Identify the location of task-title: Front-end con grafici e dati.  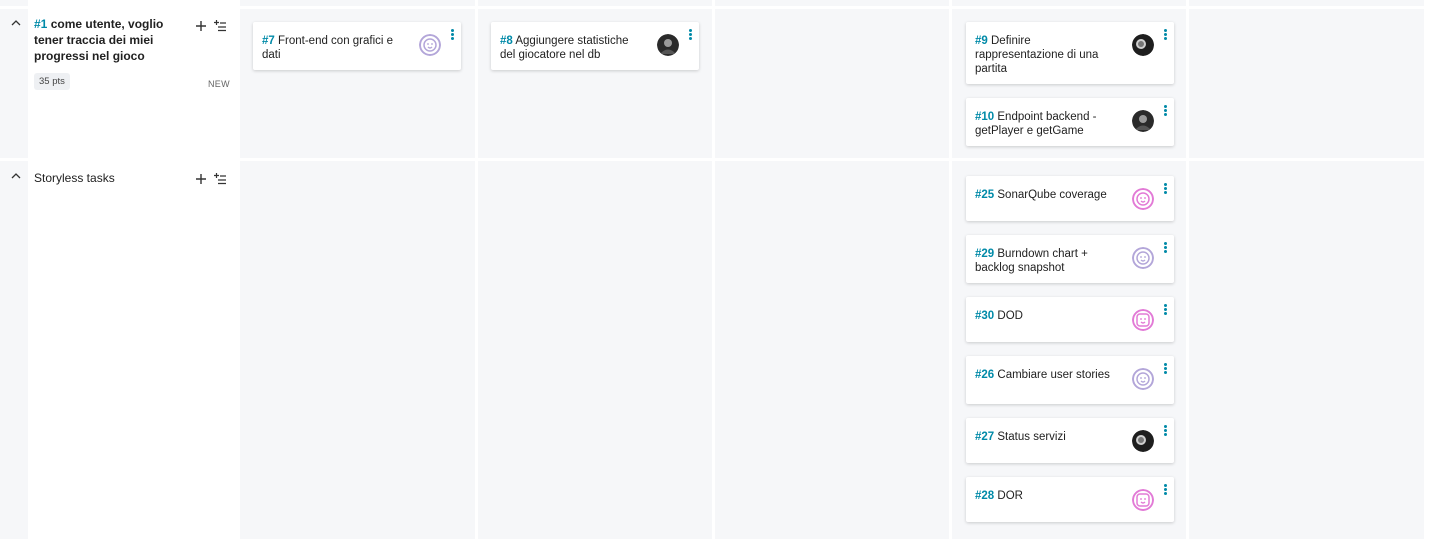
(327, 48).